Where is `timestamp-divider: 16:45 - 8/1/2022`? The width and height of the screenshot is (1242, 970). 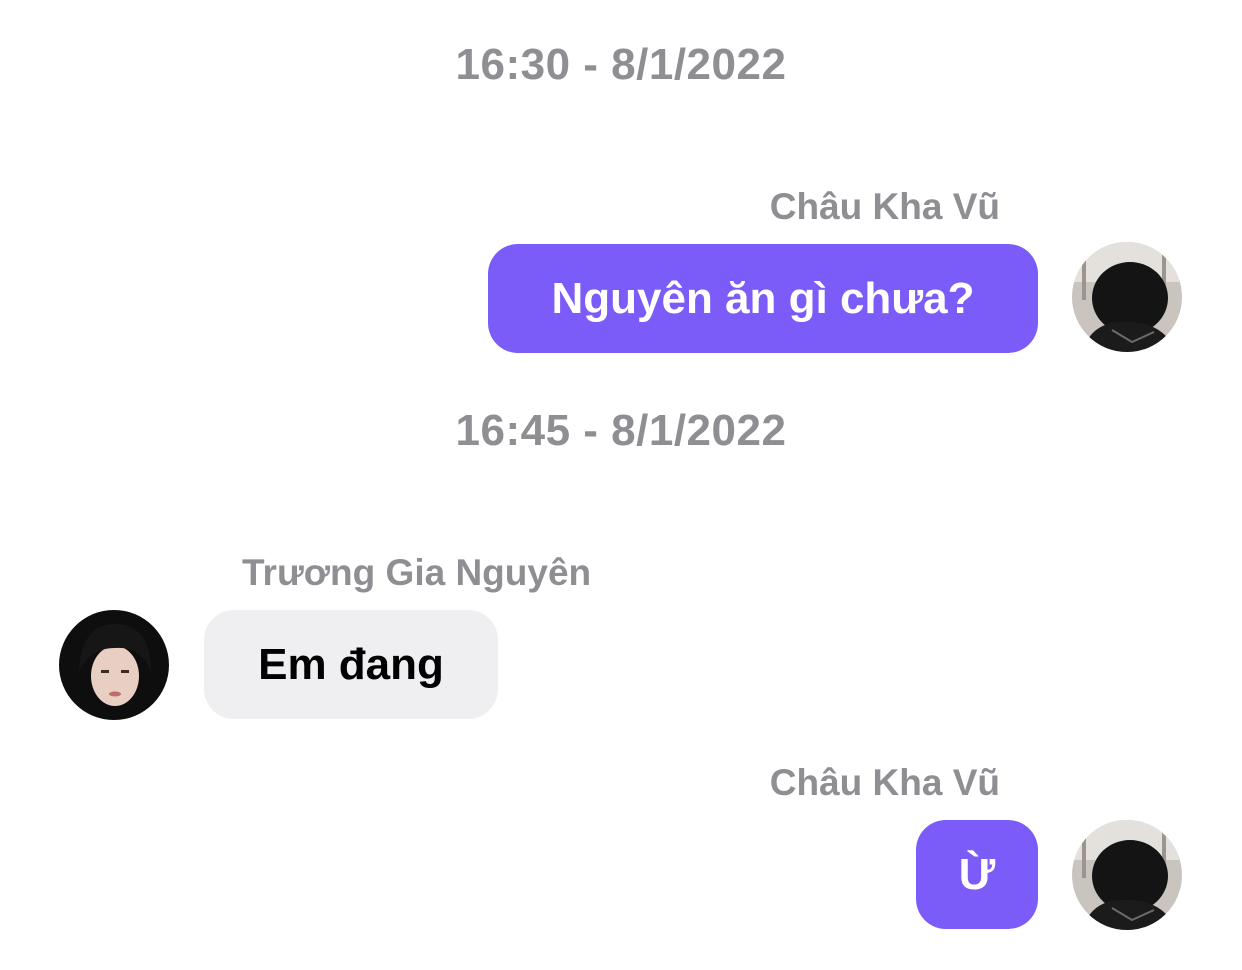 timestamp-divider: 16:45 - 8/1/2022 is located at coordinates (621, 430).